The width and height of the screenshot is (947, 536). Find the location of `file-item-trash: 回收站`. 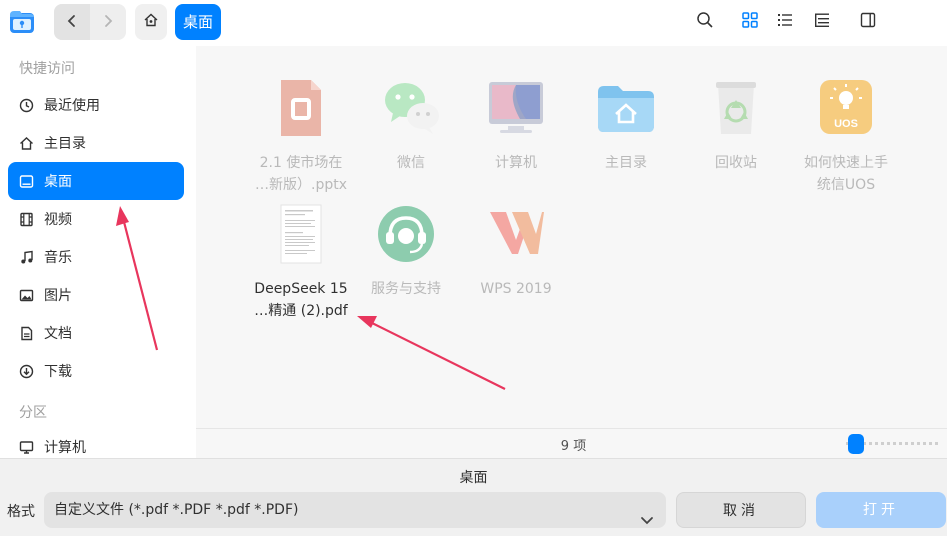

file-item-trash: 回收站 is located at coordinates (736, 126).